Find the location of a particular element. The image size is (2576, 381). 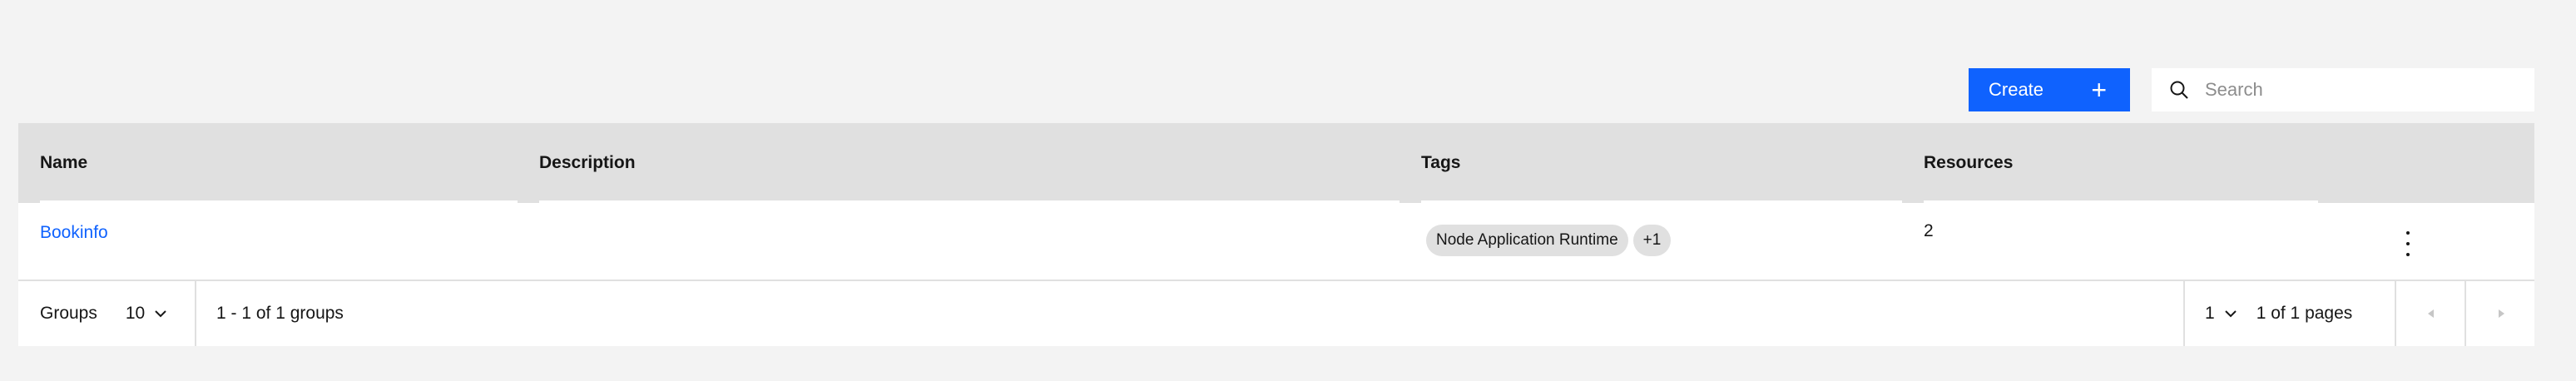

caret-right-icon is located at coordinates (2502, 313).